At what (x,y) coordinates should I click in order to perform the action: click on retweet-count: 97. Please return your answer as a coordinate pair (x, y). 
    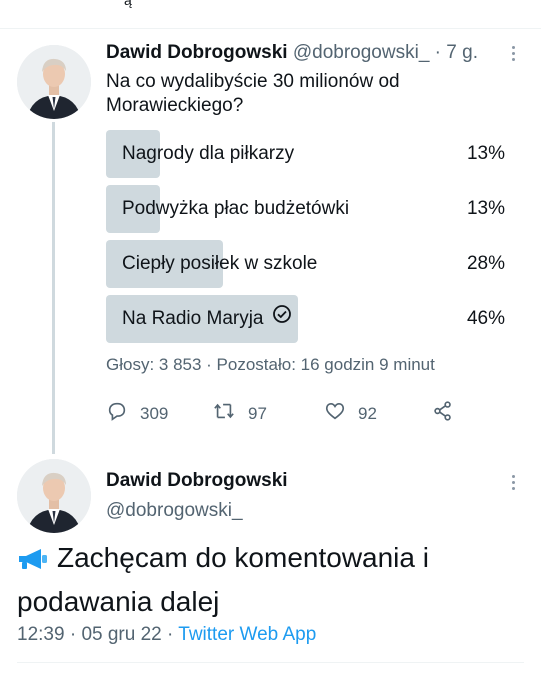
    Looking at the image, I should click on (257, 413).